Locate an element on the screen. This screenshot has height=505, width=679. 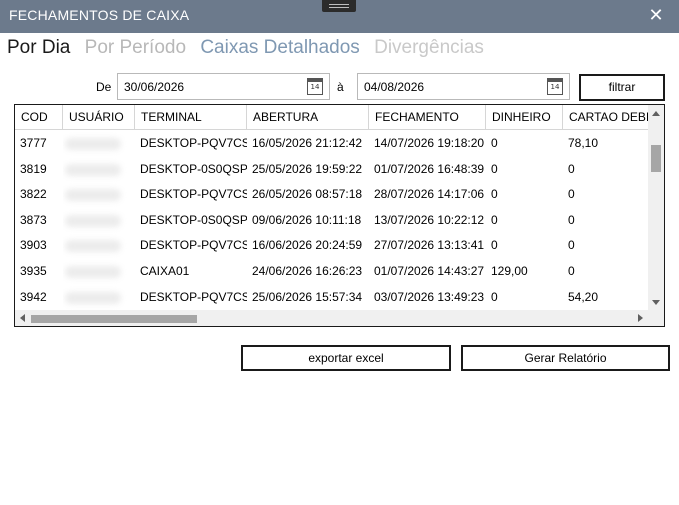
tab-divergencias: Divergências is located at coordinates (429, 48).